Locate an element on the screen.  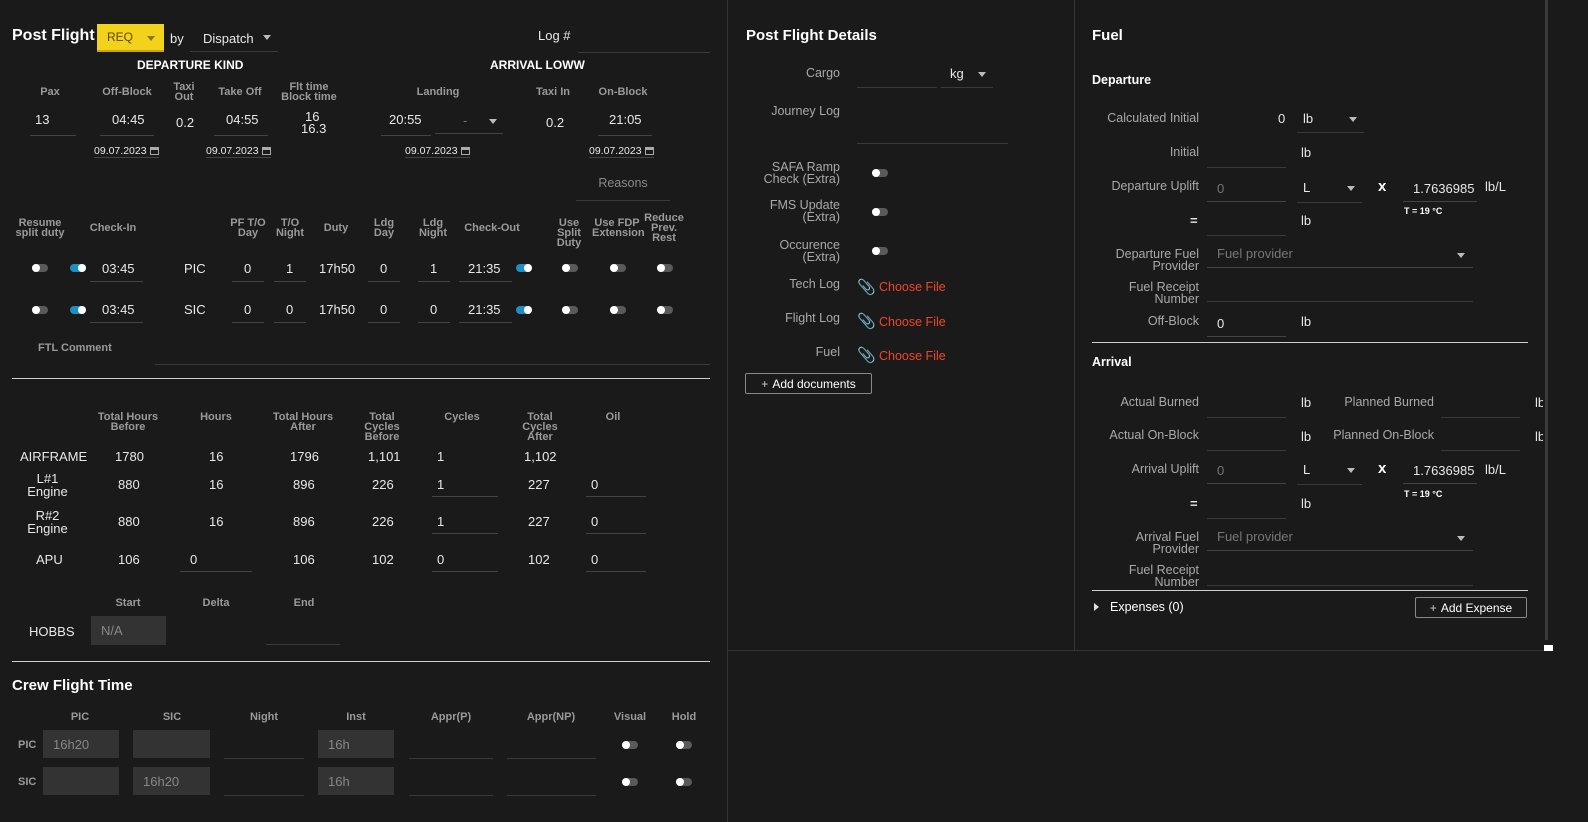
take-off-input: 04:55 is located at coordinates (241, 124).